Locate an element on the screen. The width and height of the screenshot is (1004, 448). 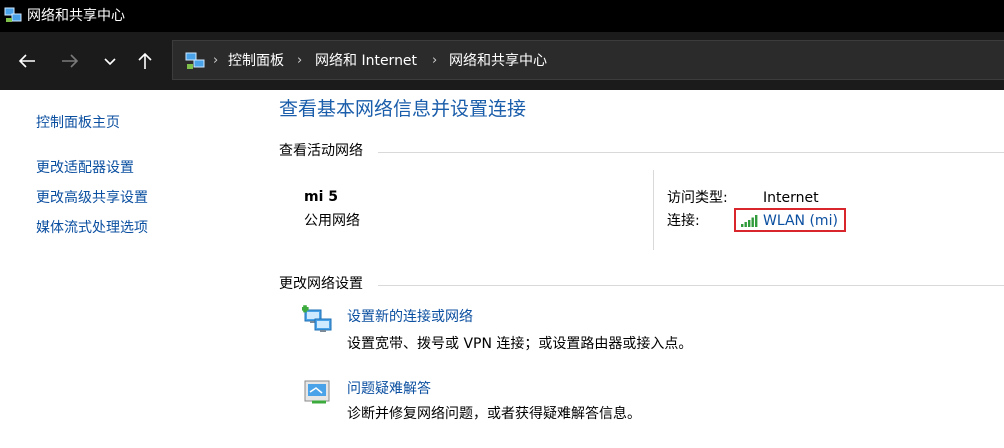
setup-new-connection-link: 设置新的连接或网络 is located at coordinates (410, 317).